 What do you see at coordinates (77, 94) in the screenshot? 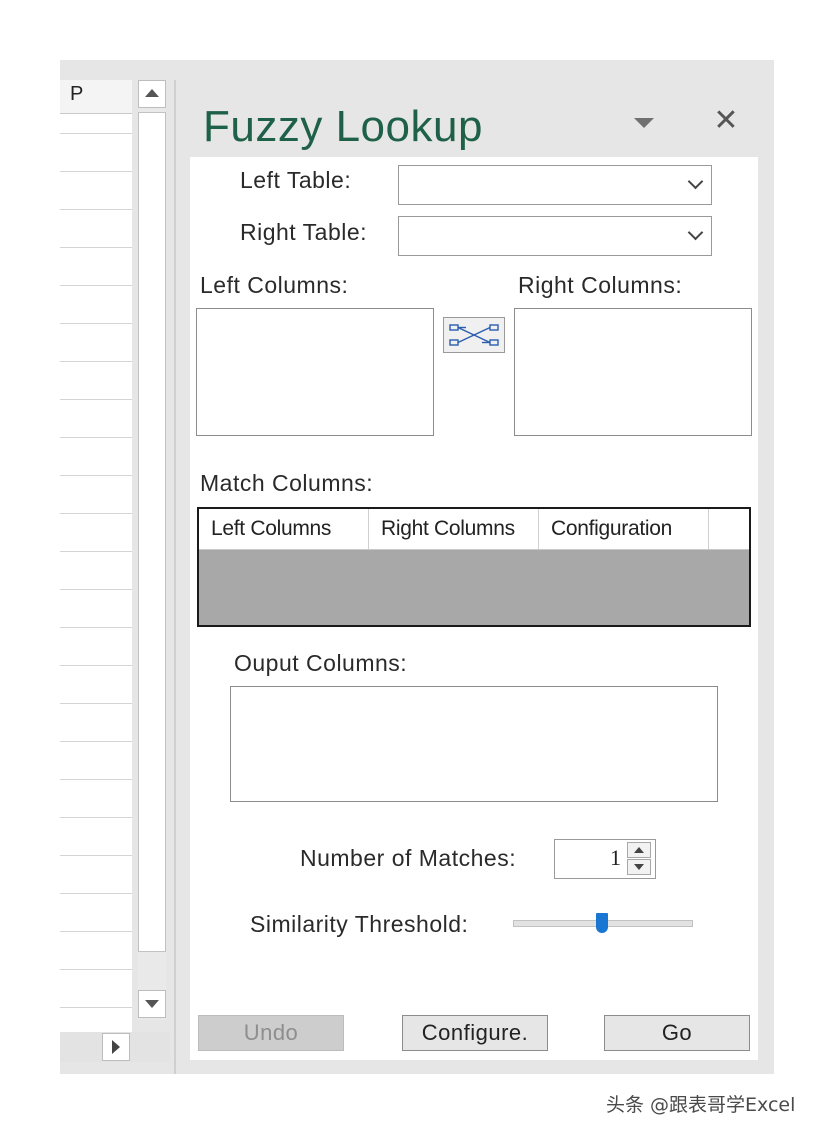
I see `column-header-label: P` at bounding box center [77, 94].